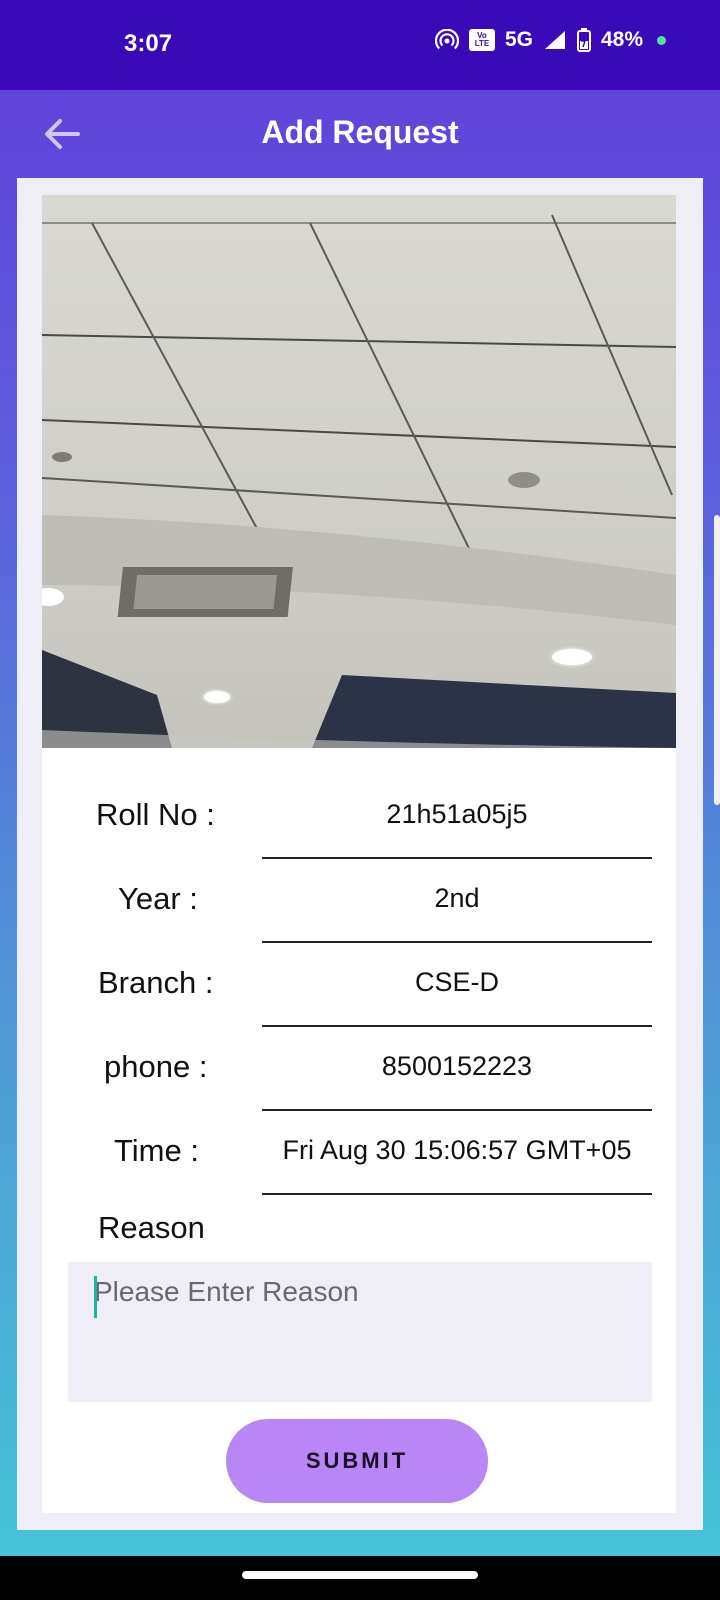  I want to click on phone-row: phone : 8500152223, so click(359, 1069).